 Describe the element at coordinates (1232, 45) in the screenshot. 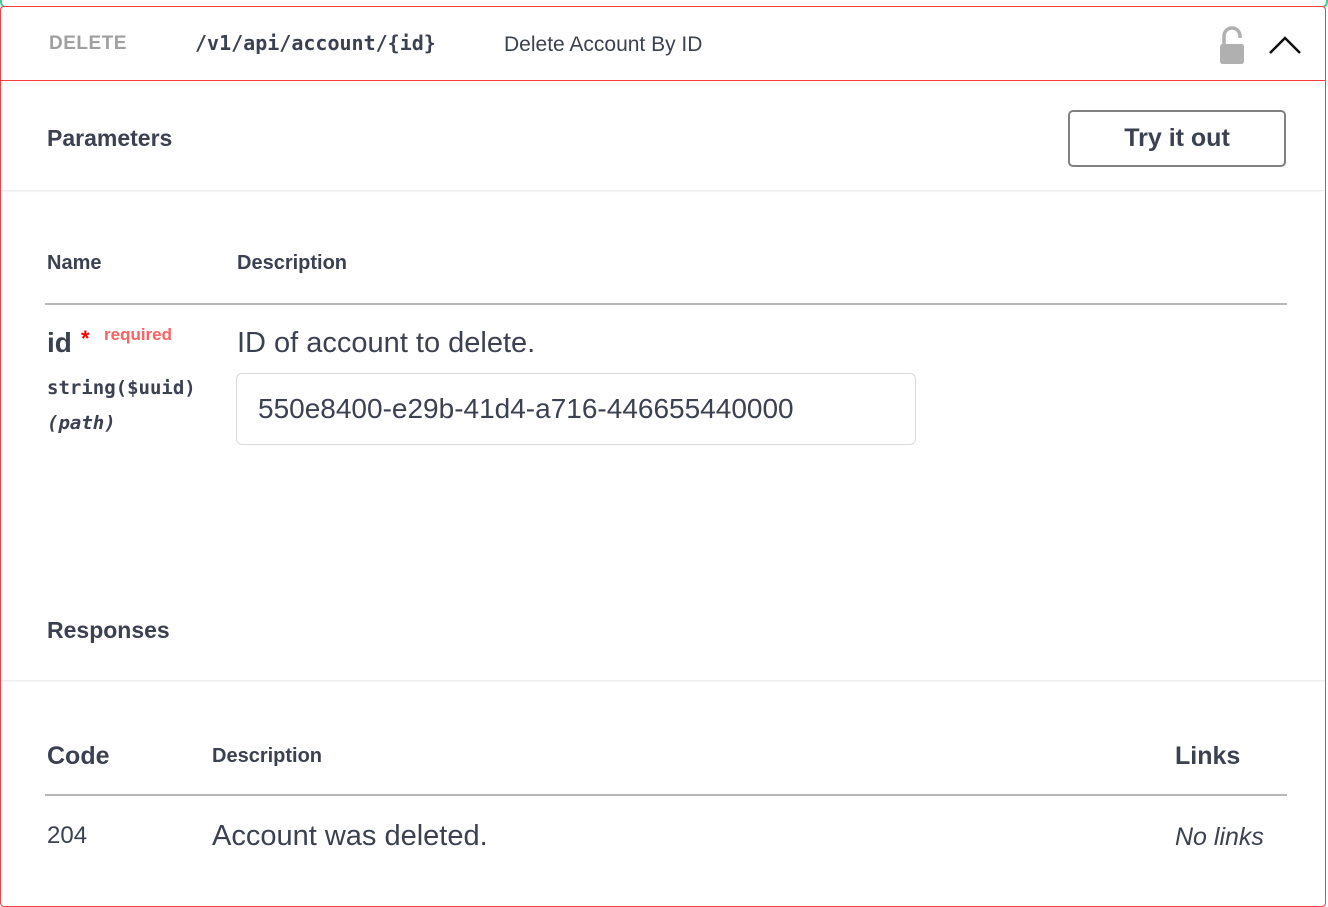

I see `lock-open-icon` at that location.